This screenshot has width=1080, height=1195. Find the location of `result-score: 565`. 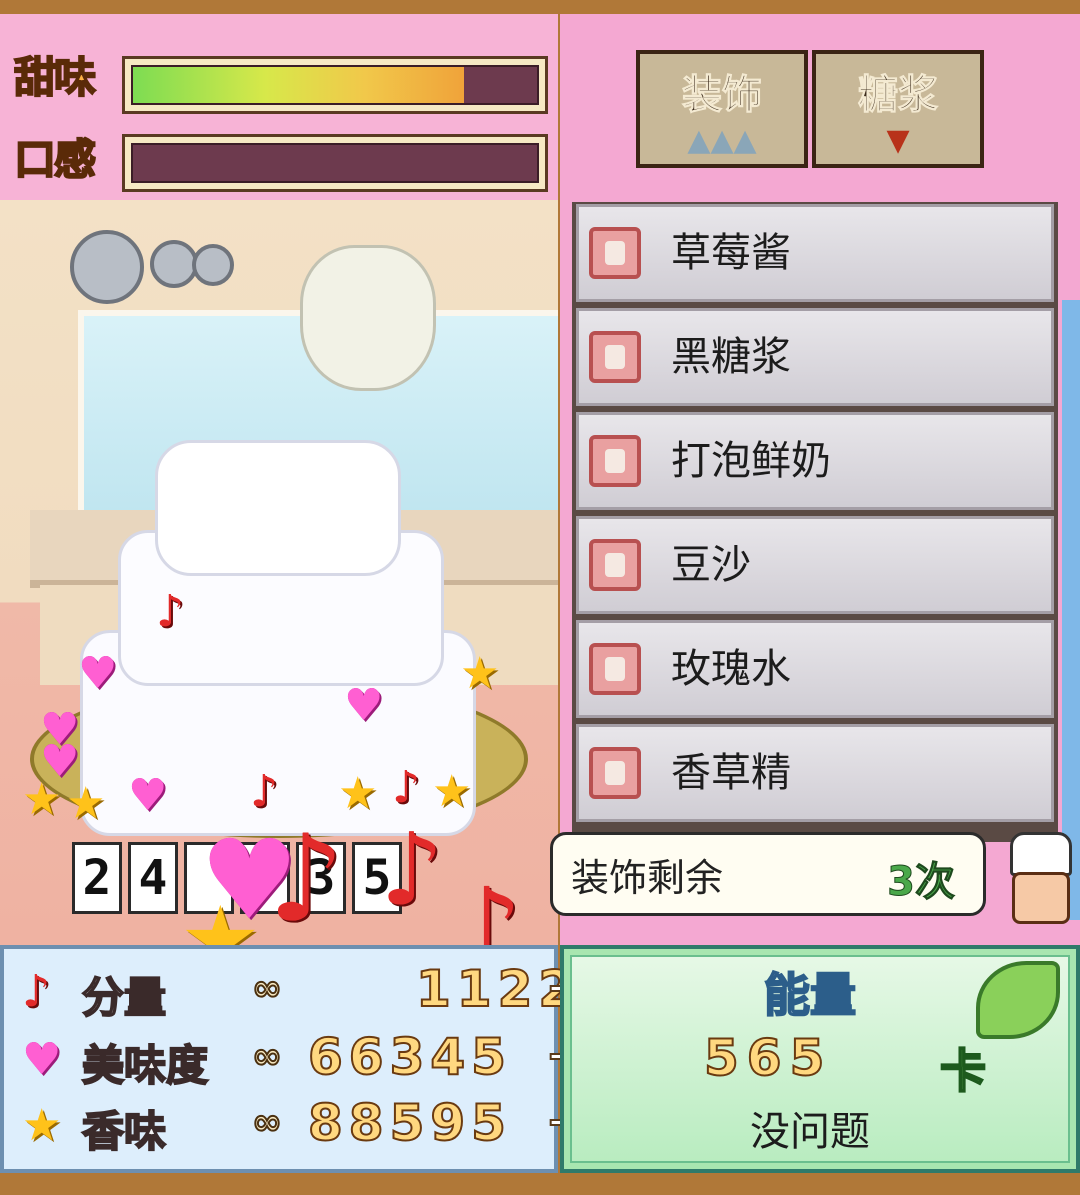

result-score: 565 is located at coordinates (768, 1058).